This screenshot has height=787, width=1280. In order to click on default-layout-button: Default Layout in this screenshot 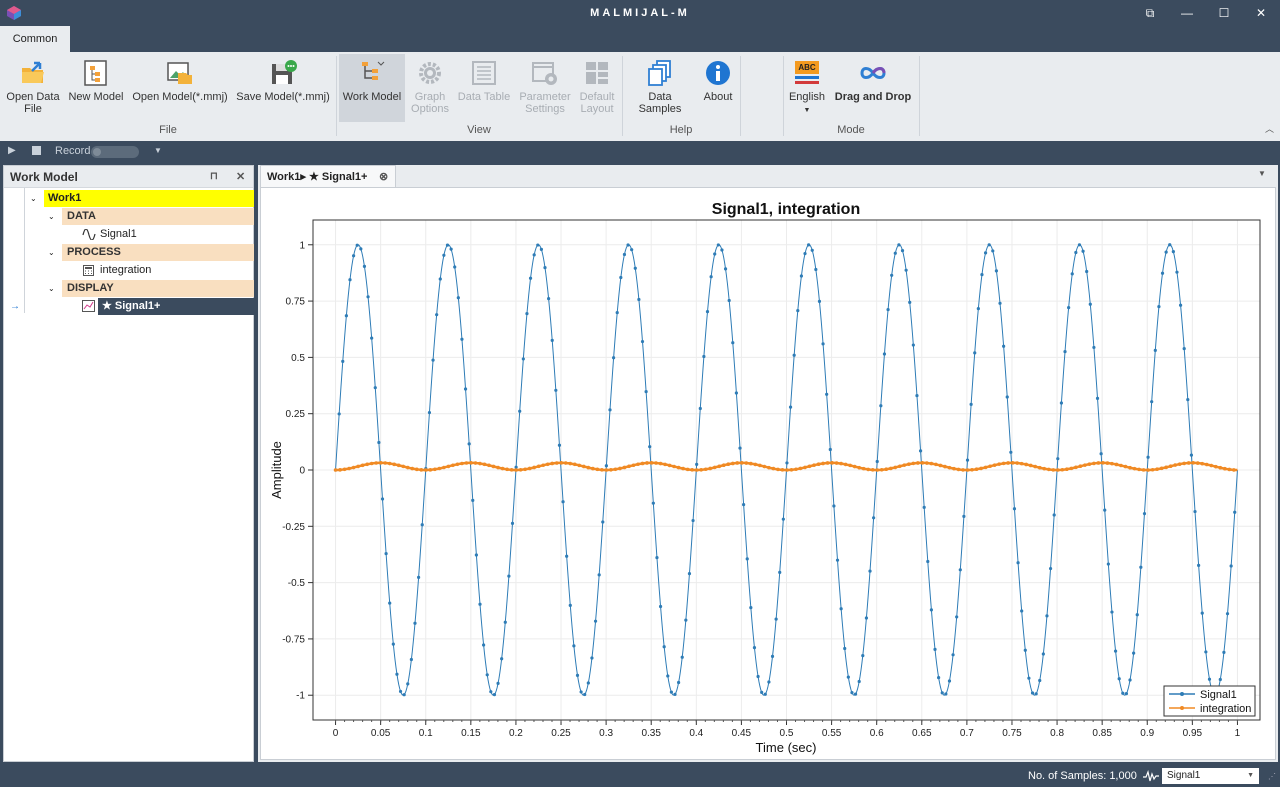, I will do `click(597, 88)`.